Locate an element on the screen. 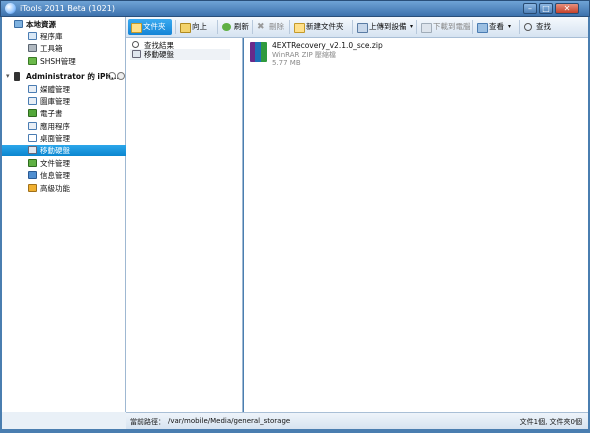 The height and width of the screenshot is (433, 590). download-icon is located at coordinates (426, 28).